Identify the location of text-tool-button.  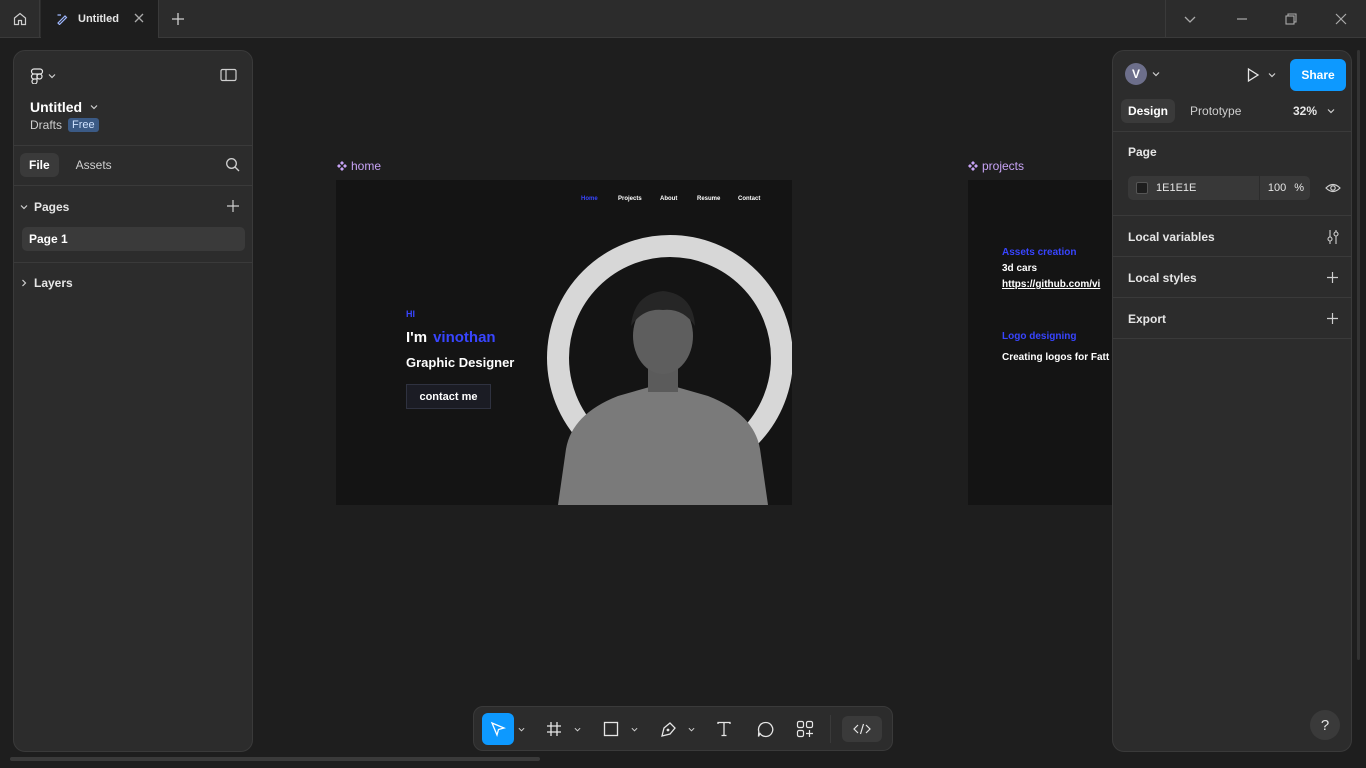
(724, 729).